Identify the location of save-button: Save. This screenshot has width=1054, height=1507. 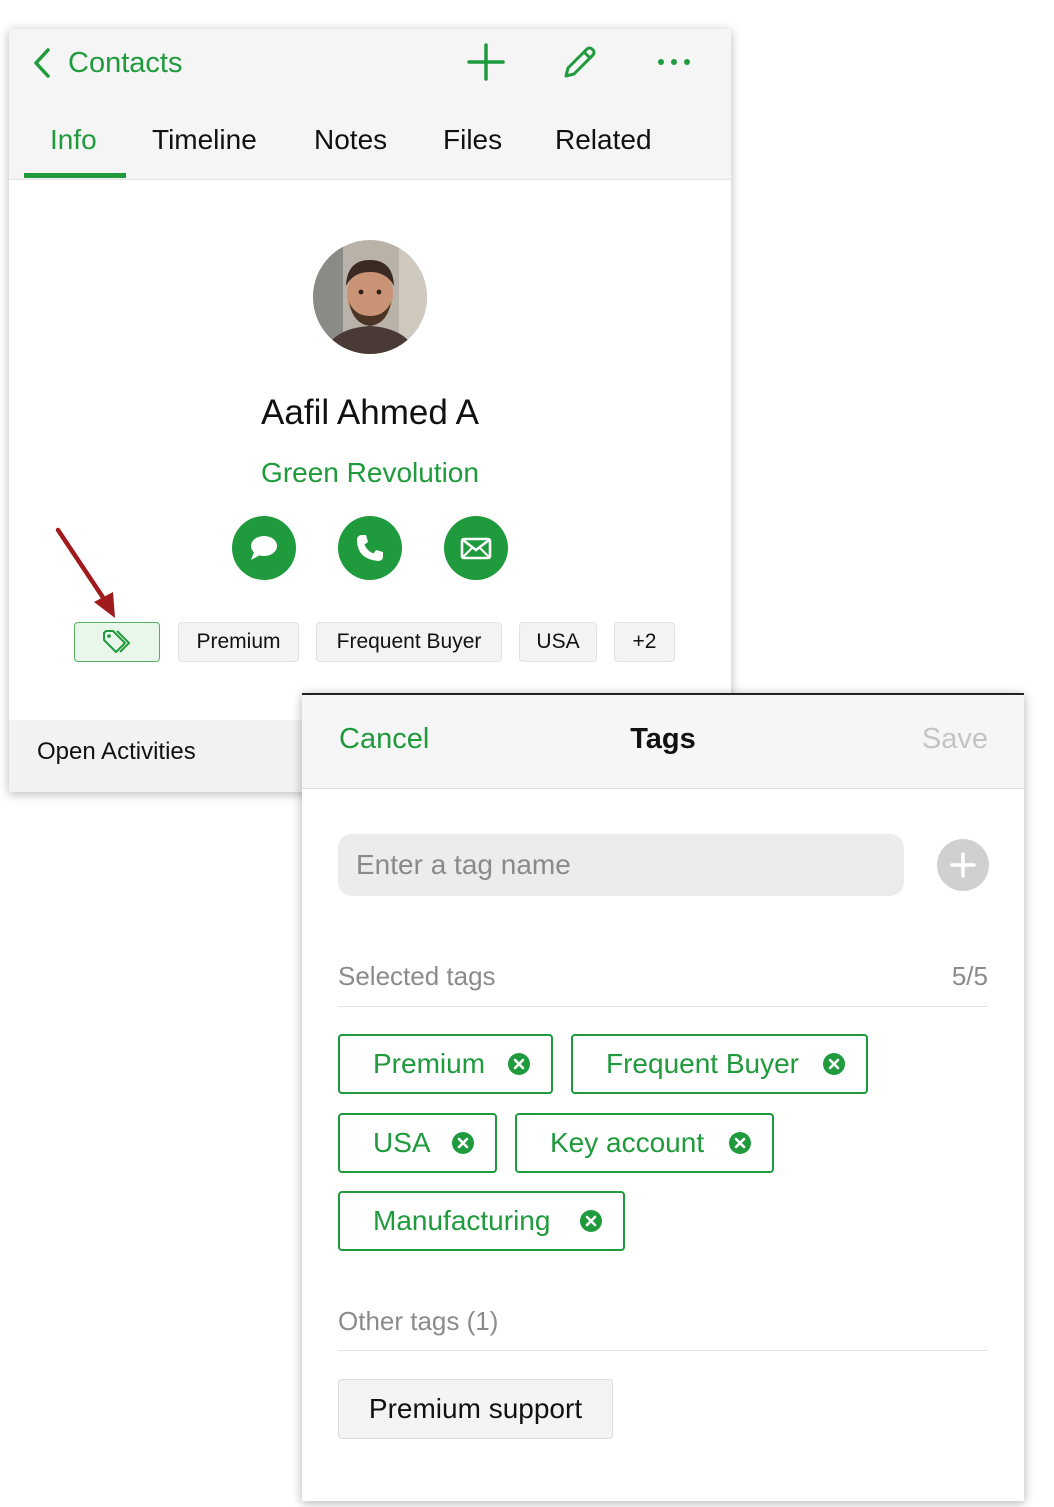
(955, 739).